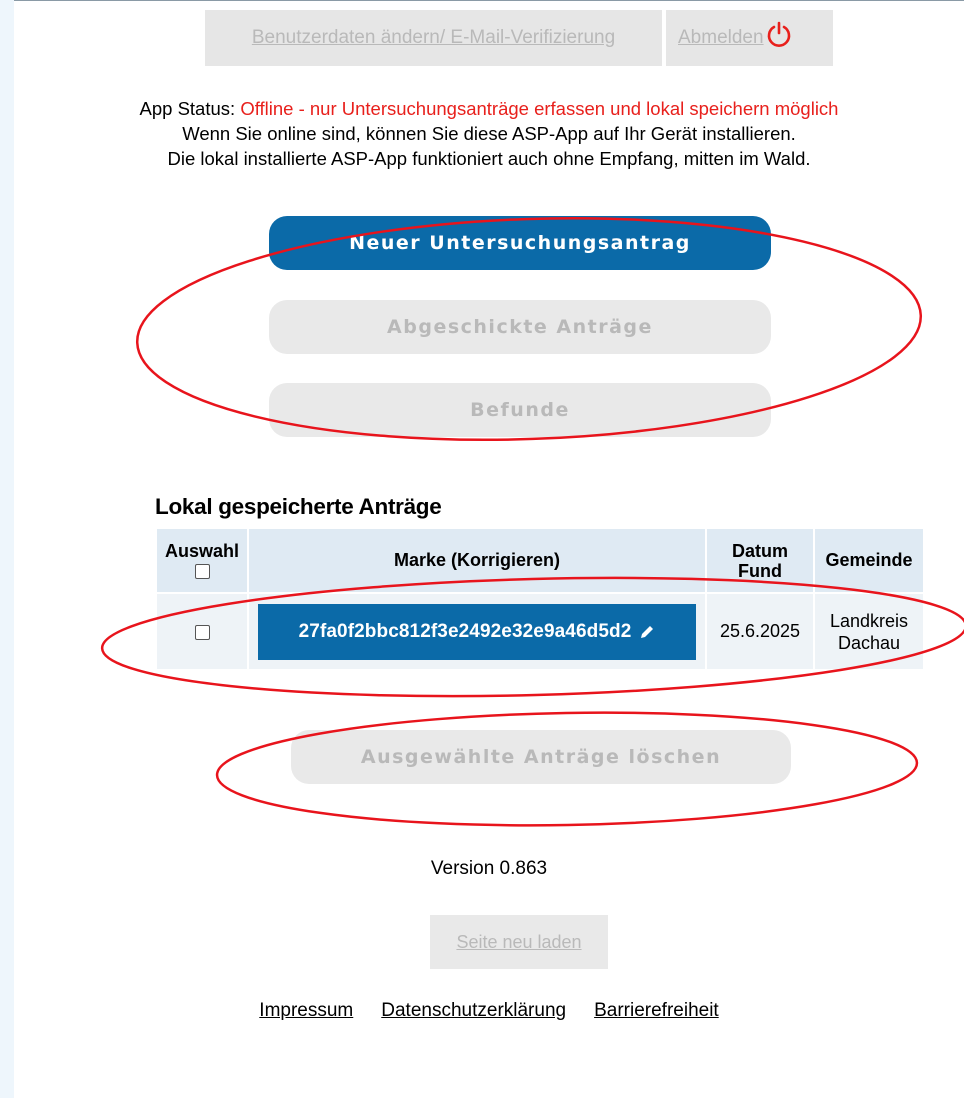 This screenshot has height=1098, width=964. Describe the element at coordinates (759, 550) in the screenshot. I see `datum-header-line-1: Datum` at that location.